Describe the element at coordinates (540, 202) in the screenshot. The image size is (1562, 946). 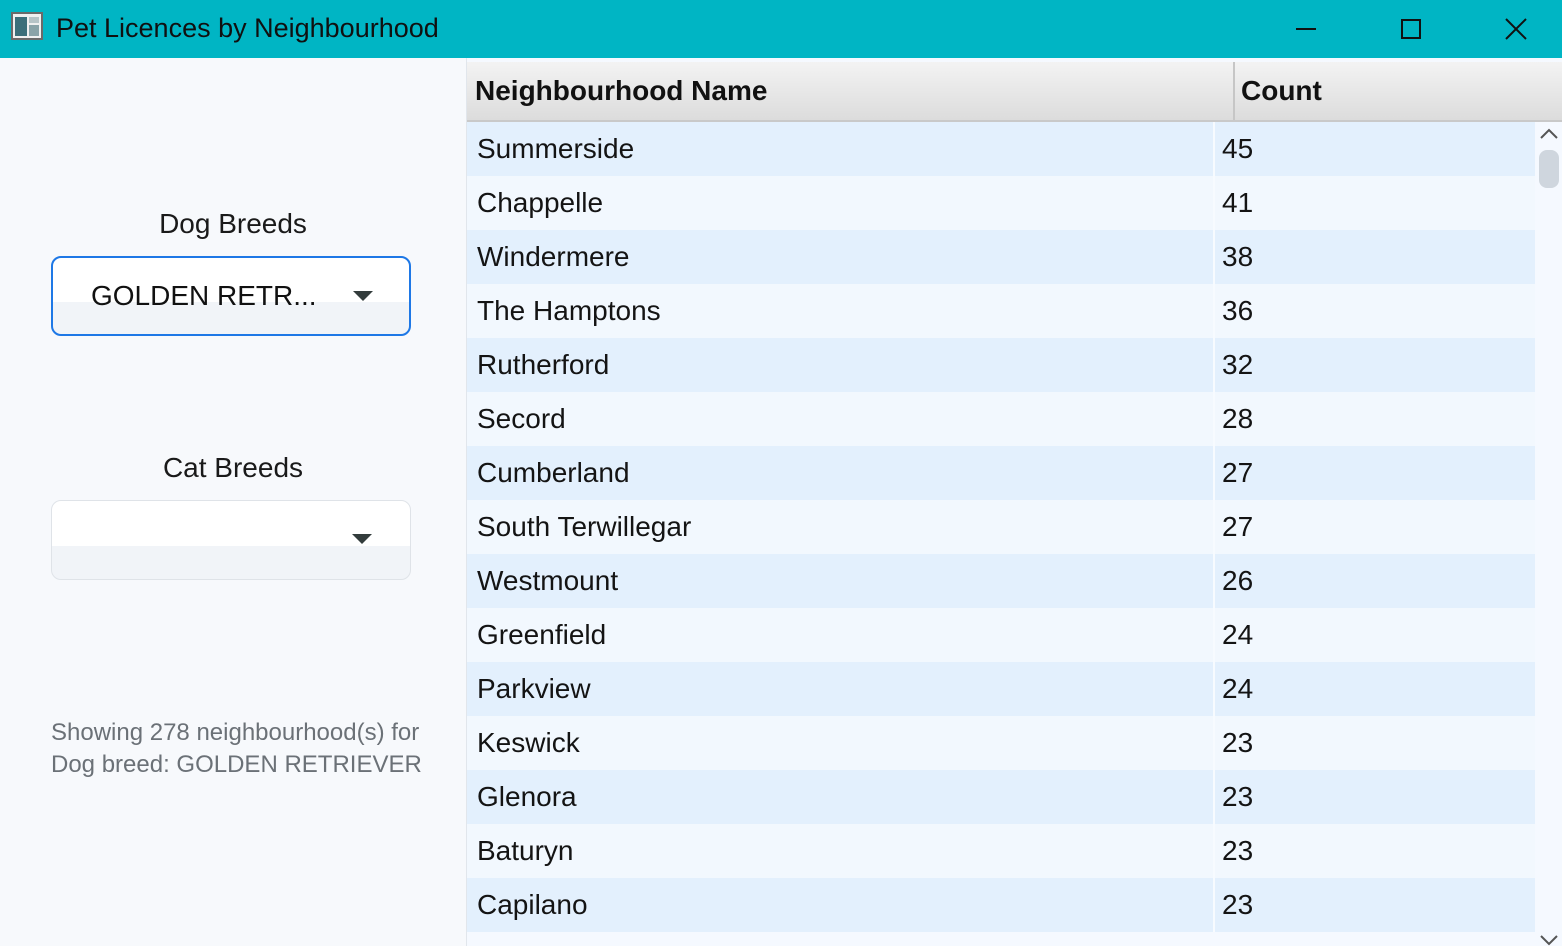
I see `cell-neighbourhood-name: Chappelle` at that location.